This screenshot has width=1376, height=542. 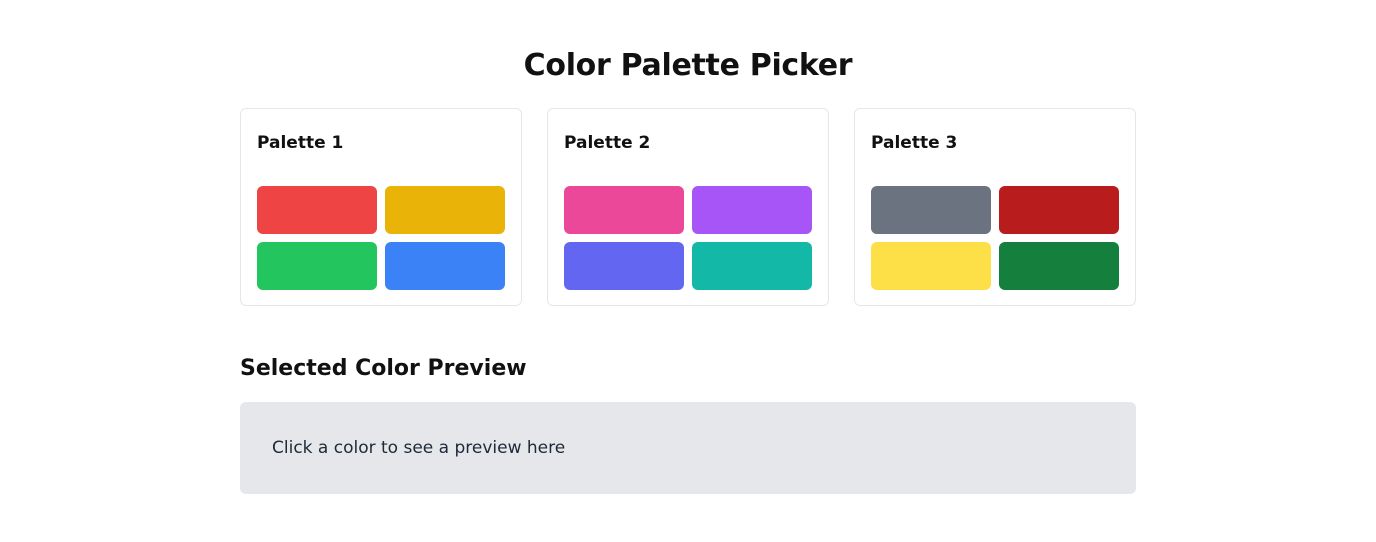 What do you see at coordinates (300, 143) in the screenshot?
I see `palette-name: Palette 1` at bounding box center [300, 143].